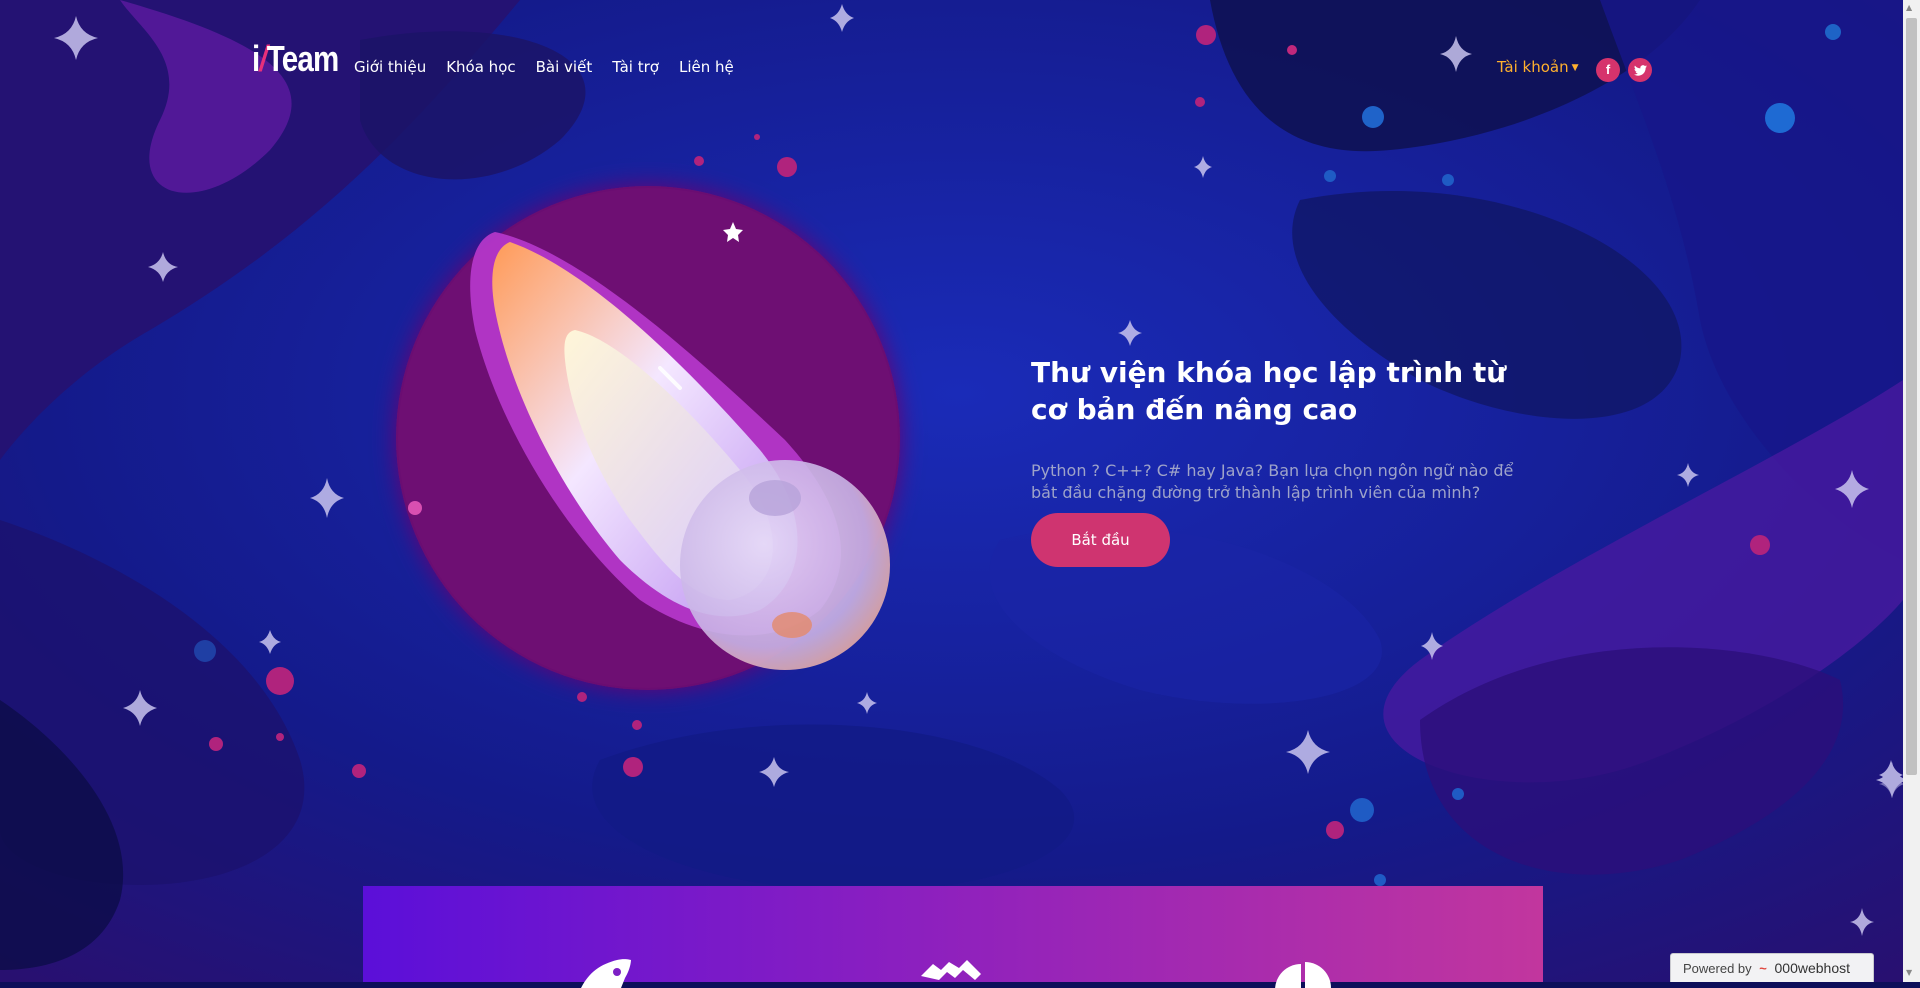 The width and height of the screenshot is (1920, 988). I want to click on scroll-up-arrow-icon: ▲, so click(1909, 7).